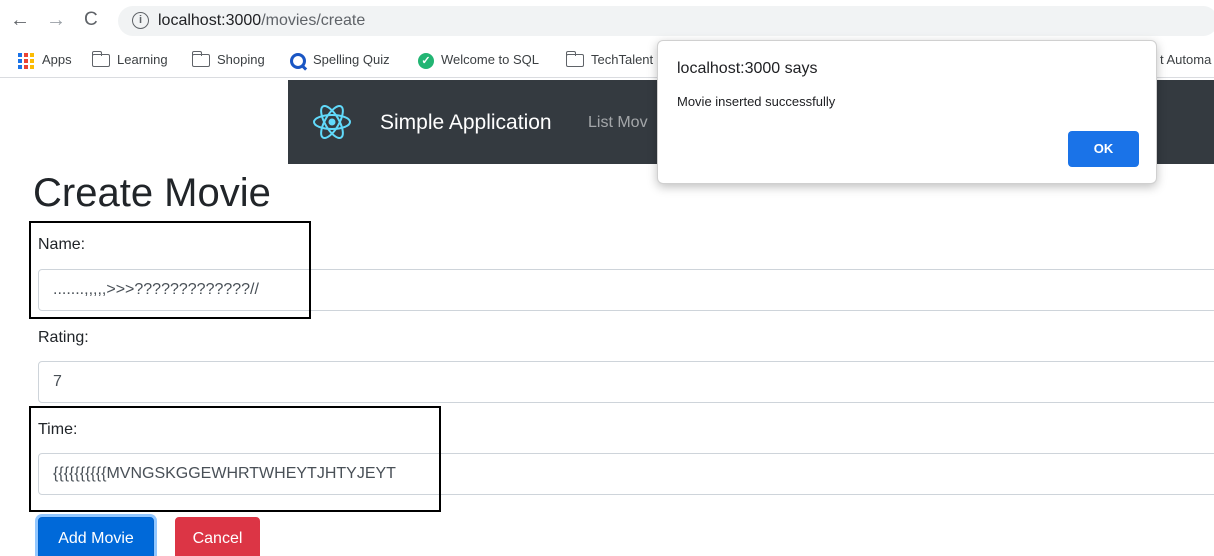  Describe the element at coordinates (298, 60) in the screenshot. I see `q-logo-icon` at that location.